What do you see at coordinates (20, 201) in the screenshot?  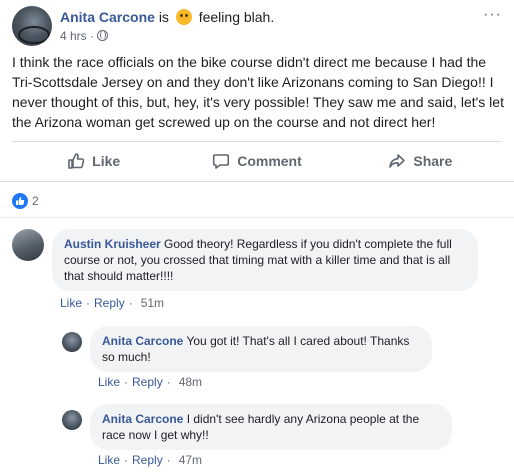 I see `like-reaction-icon` at bounding box center [20, 201].